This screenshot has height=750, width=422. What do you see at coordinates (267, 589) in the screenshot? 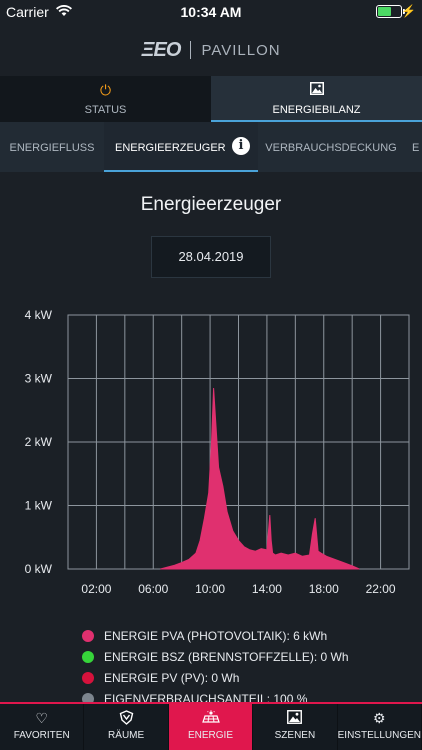
I see `x-tick-label: 14:00` at bounding box center [267, 589].